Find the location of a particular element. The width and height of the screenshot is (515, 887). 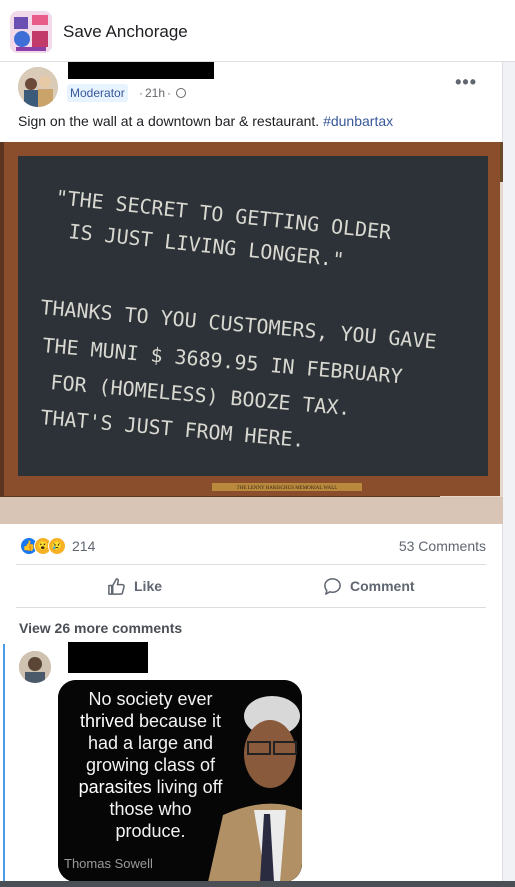

like-label: Like is located at coordinates (148, 586).